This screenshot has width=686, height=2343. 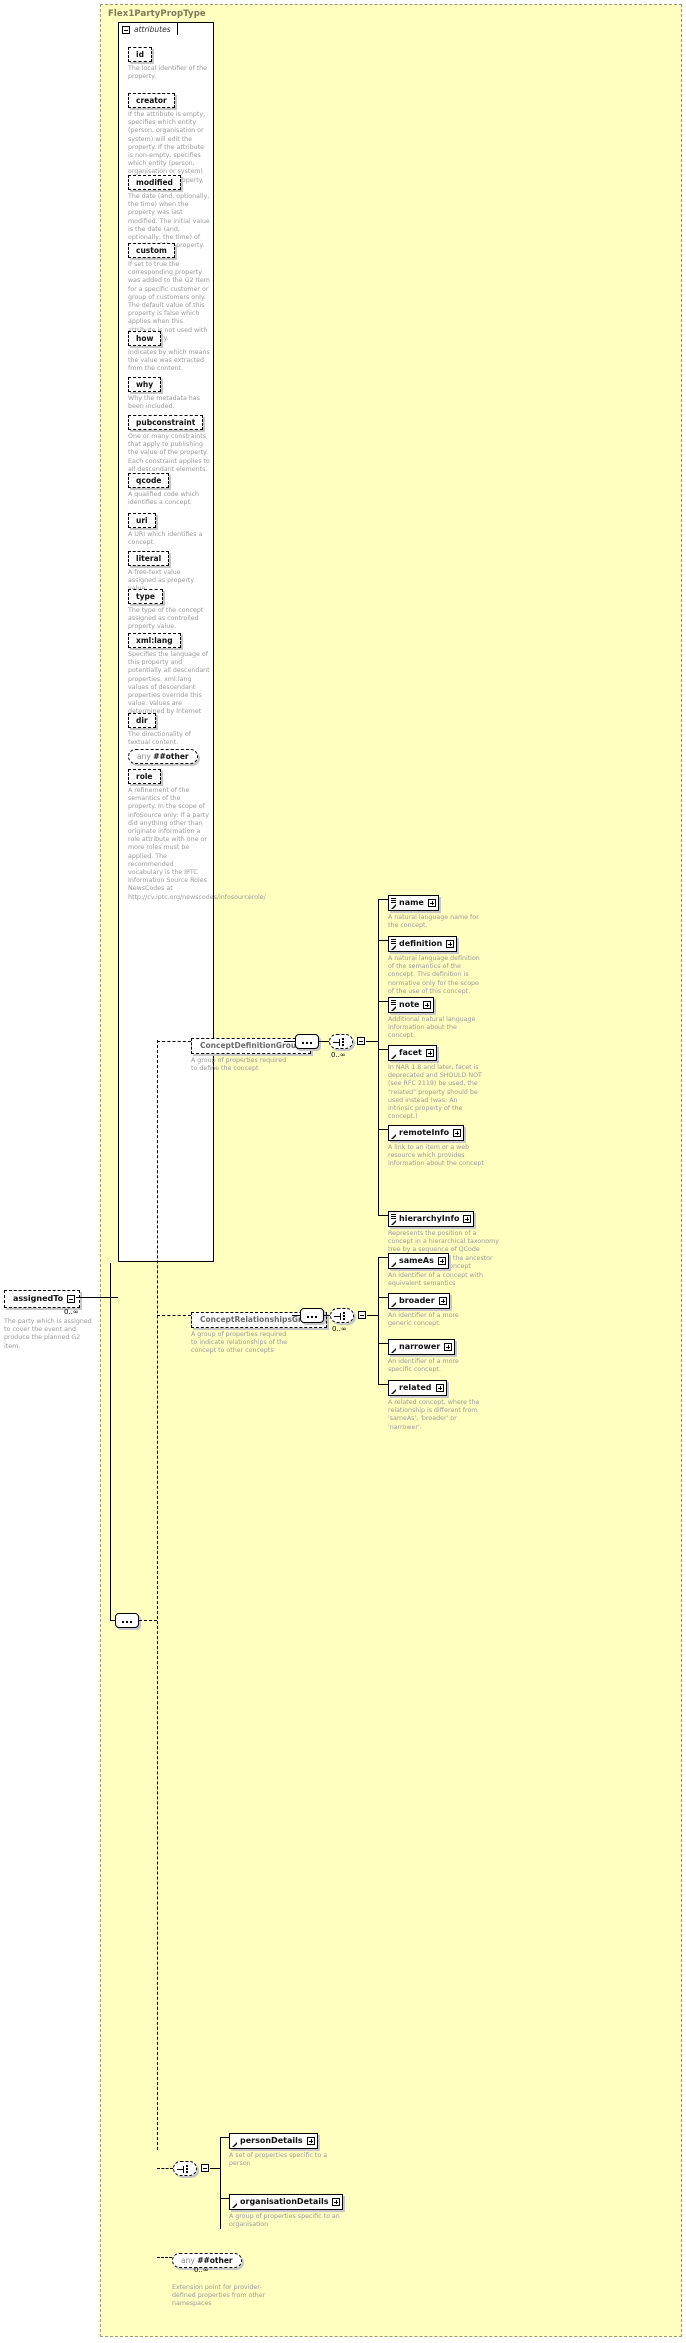 I want to click on attribute-dir-box: dir, so click(x=142, y=720).